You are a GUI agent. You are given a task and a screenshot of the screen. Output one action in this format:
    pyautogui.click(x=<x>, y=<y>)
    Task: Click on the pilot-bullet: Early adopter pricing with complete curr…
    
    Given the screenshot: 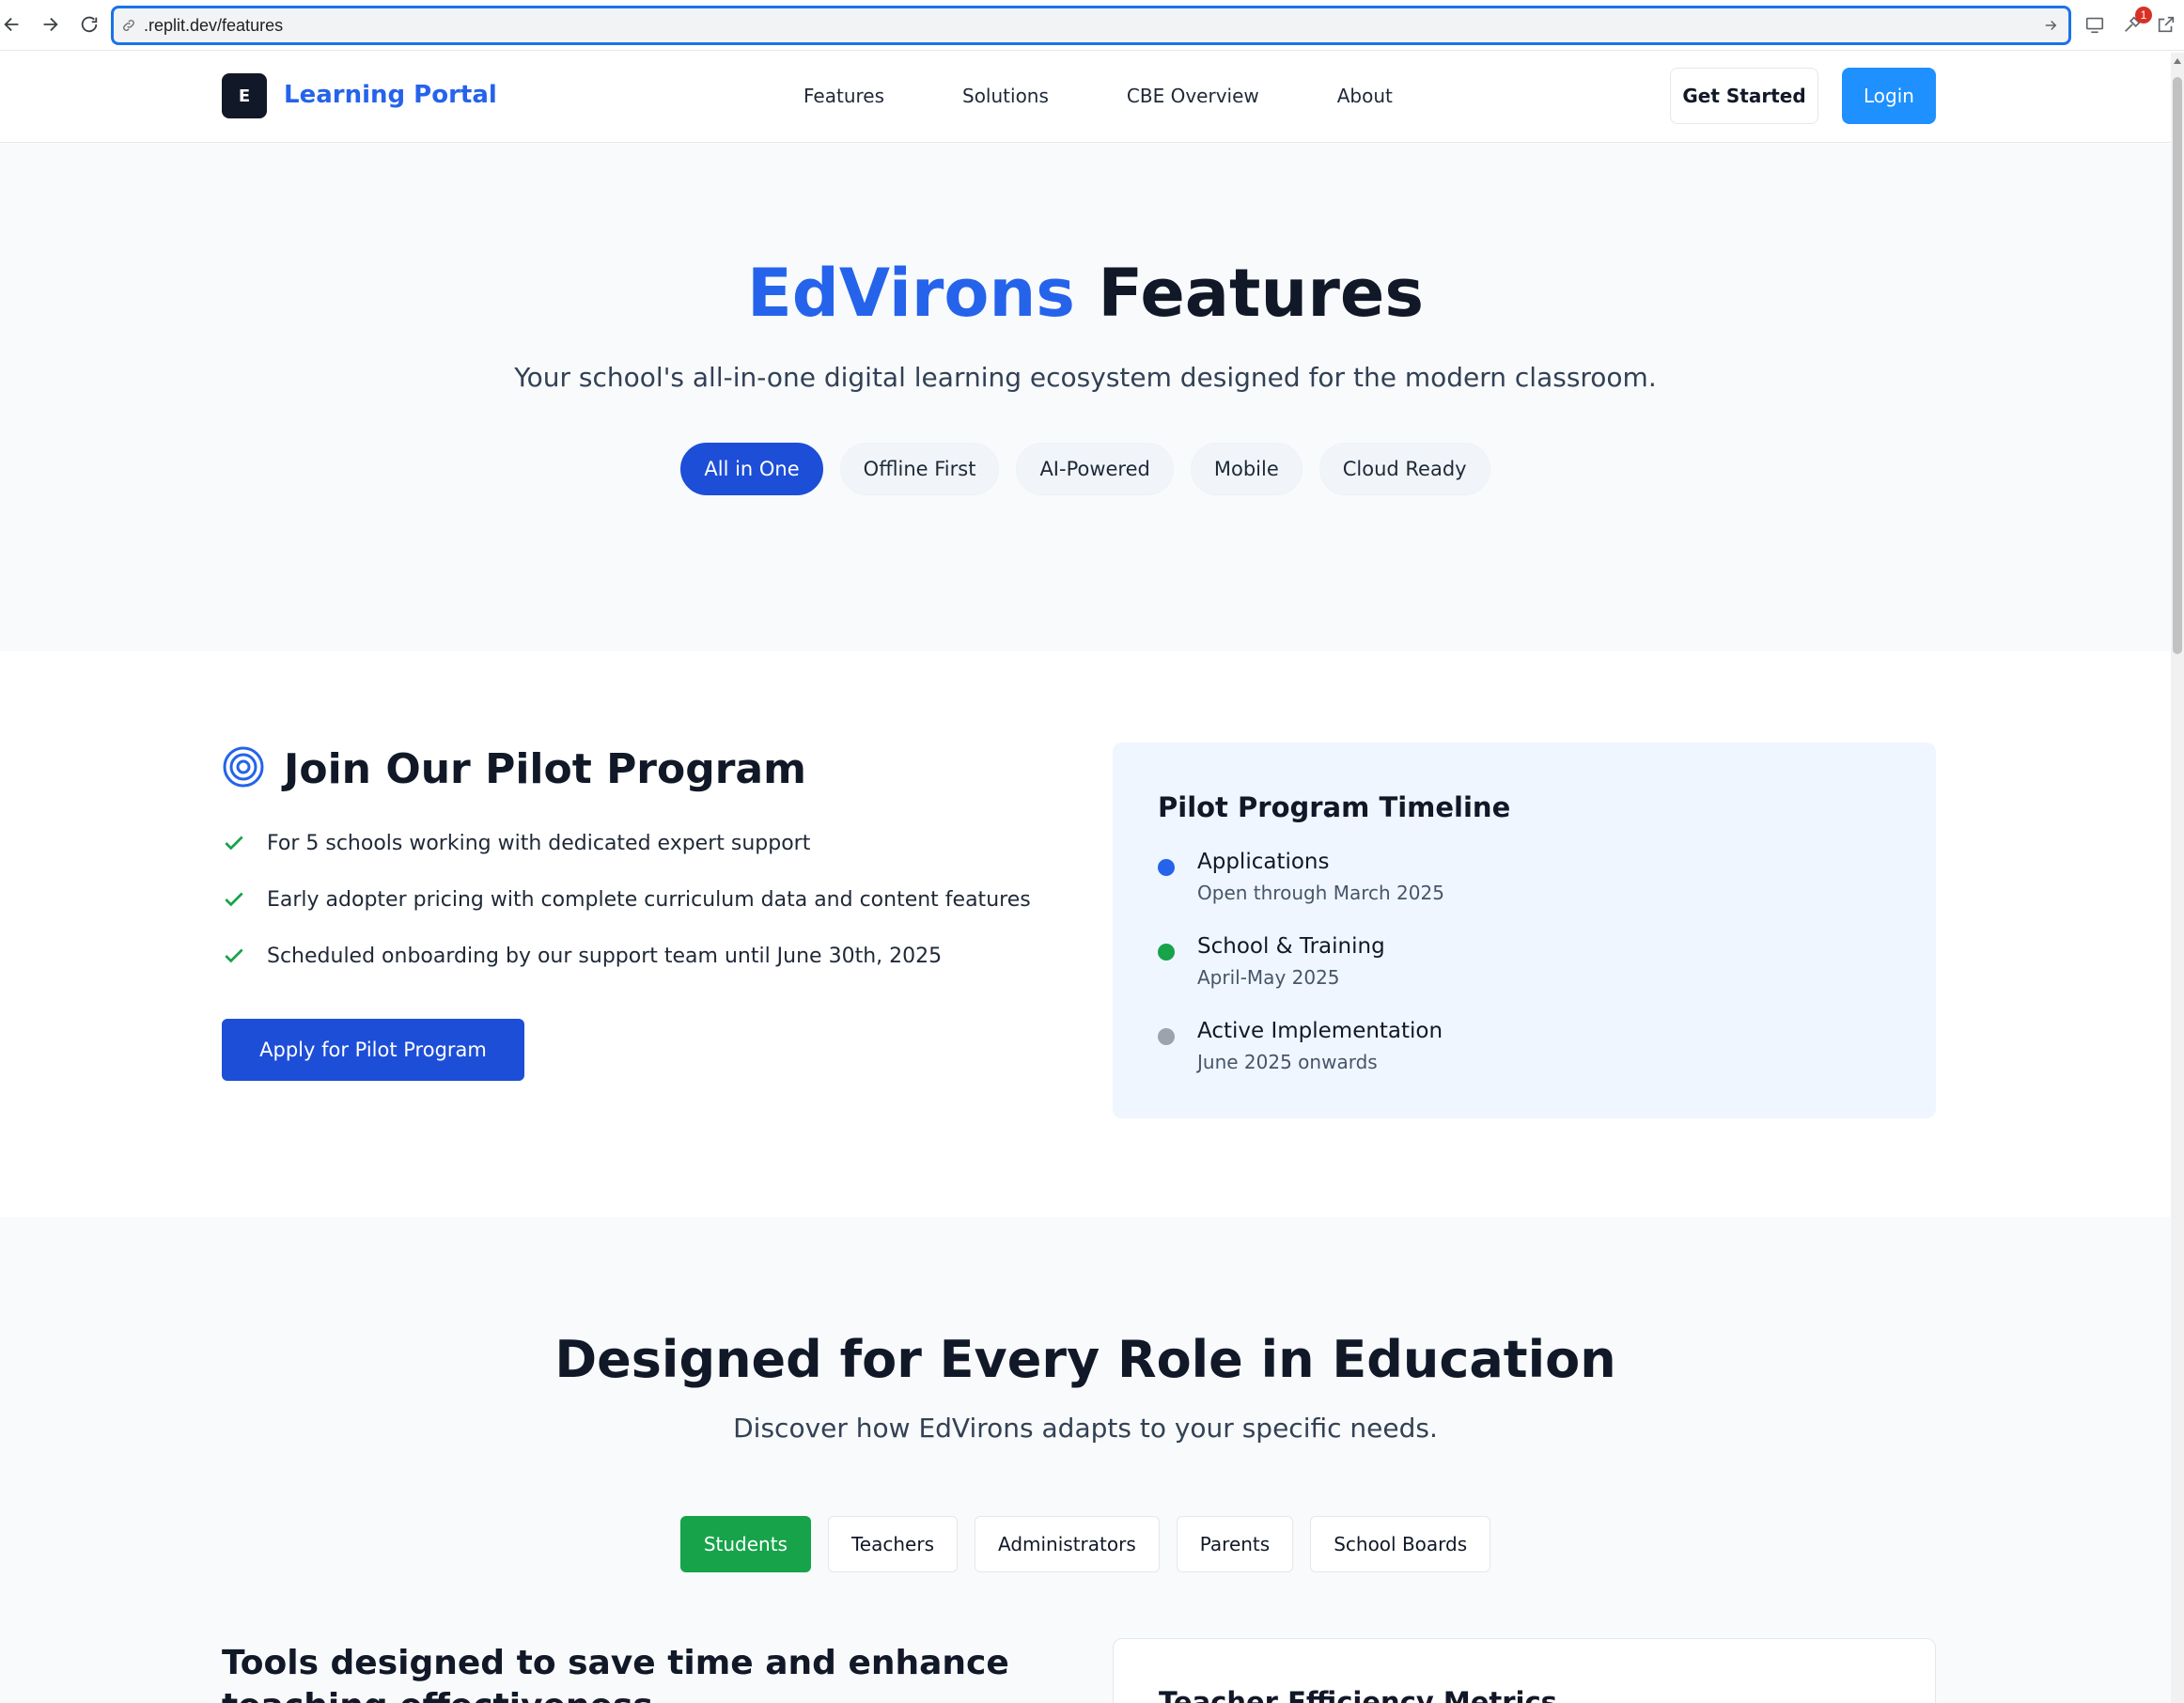 What is the action you would take?
    pyautogui.click(x=626, y=899)
    